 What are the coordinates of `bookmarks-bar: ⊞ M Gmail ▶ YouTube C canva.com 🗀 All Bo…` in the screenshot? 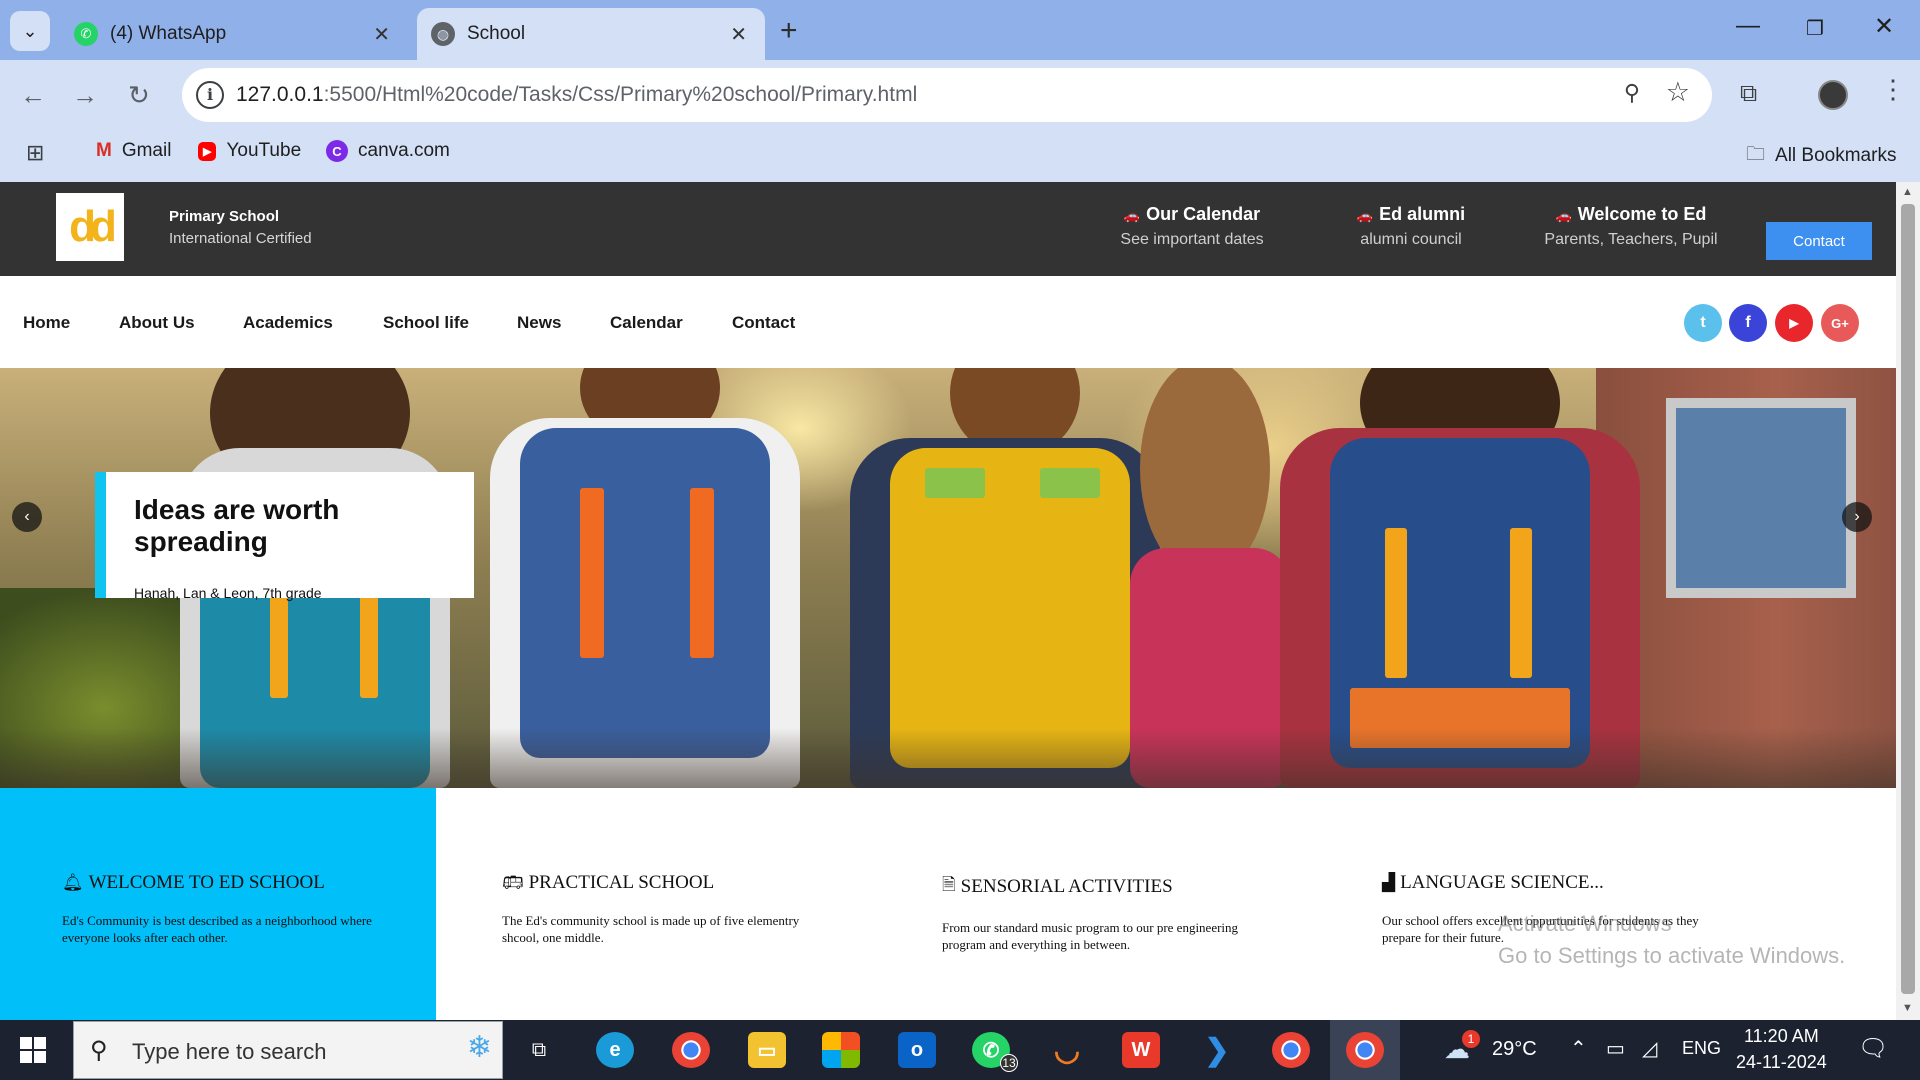 It's located at (960, 154).